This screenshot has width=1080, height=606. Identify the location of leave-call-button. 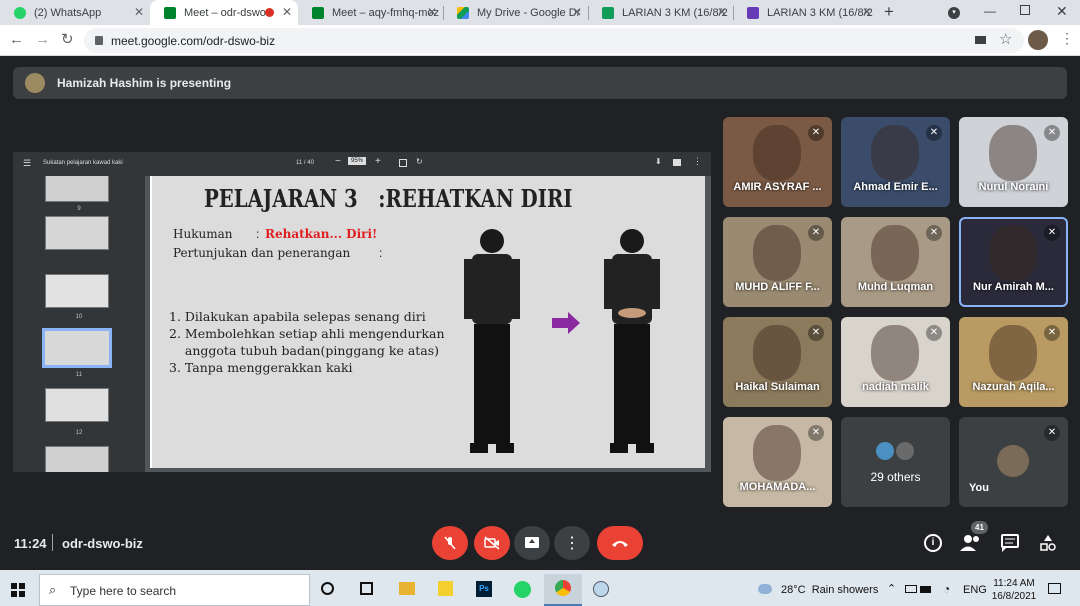
(620, 543).